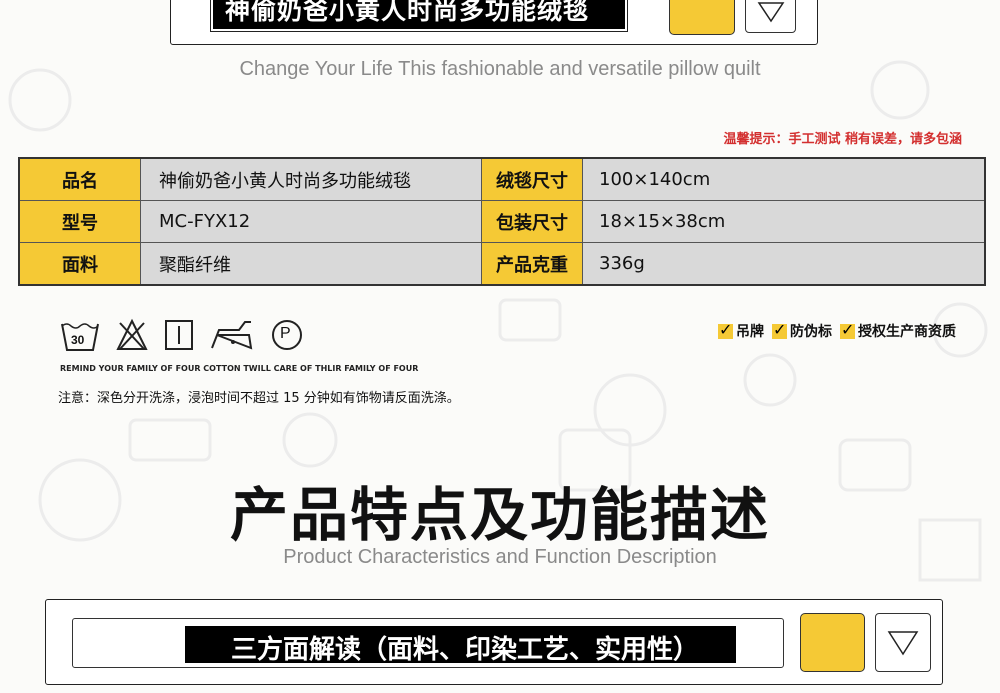  Describe the element at coordinates (311, 264) in the screenshot. I see `spec-value: 聚酯纤维` at that location.